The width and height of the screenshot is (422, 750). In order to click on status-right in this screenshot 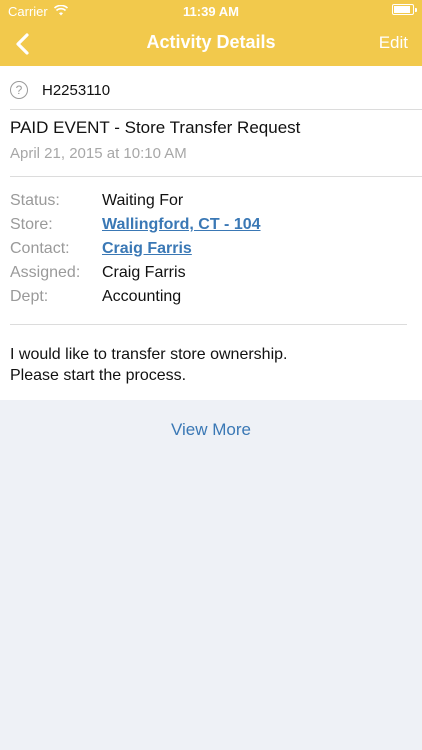, I will do `click(404, 9)`.